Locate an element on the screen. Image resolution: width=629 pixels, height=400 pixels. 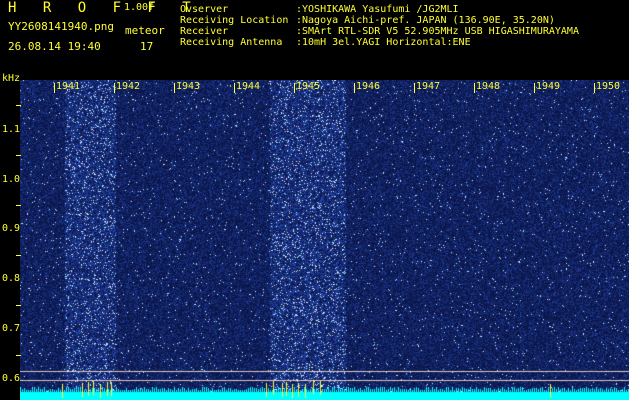
info-value: :YOSHIKAWA Yasufumi /JG2MLI is located at coordinates (377, 9).